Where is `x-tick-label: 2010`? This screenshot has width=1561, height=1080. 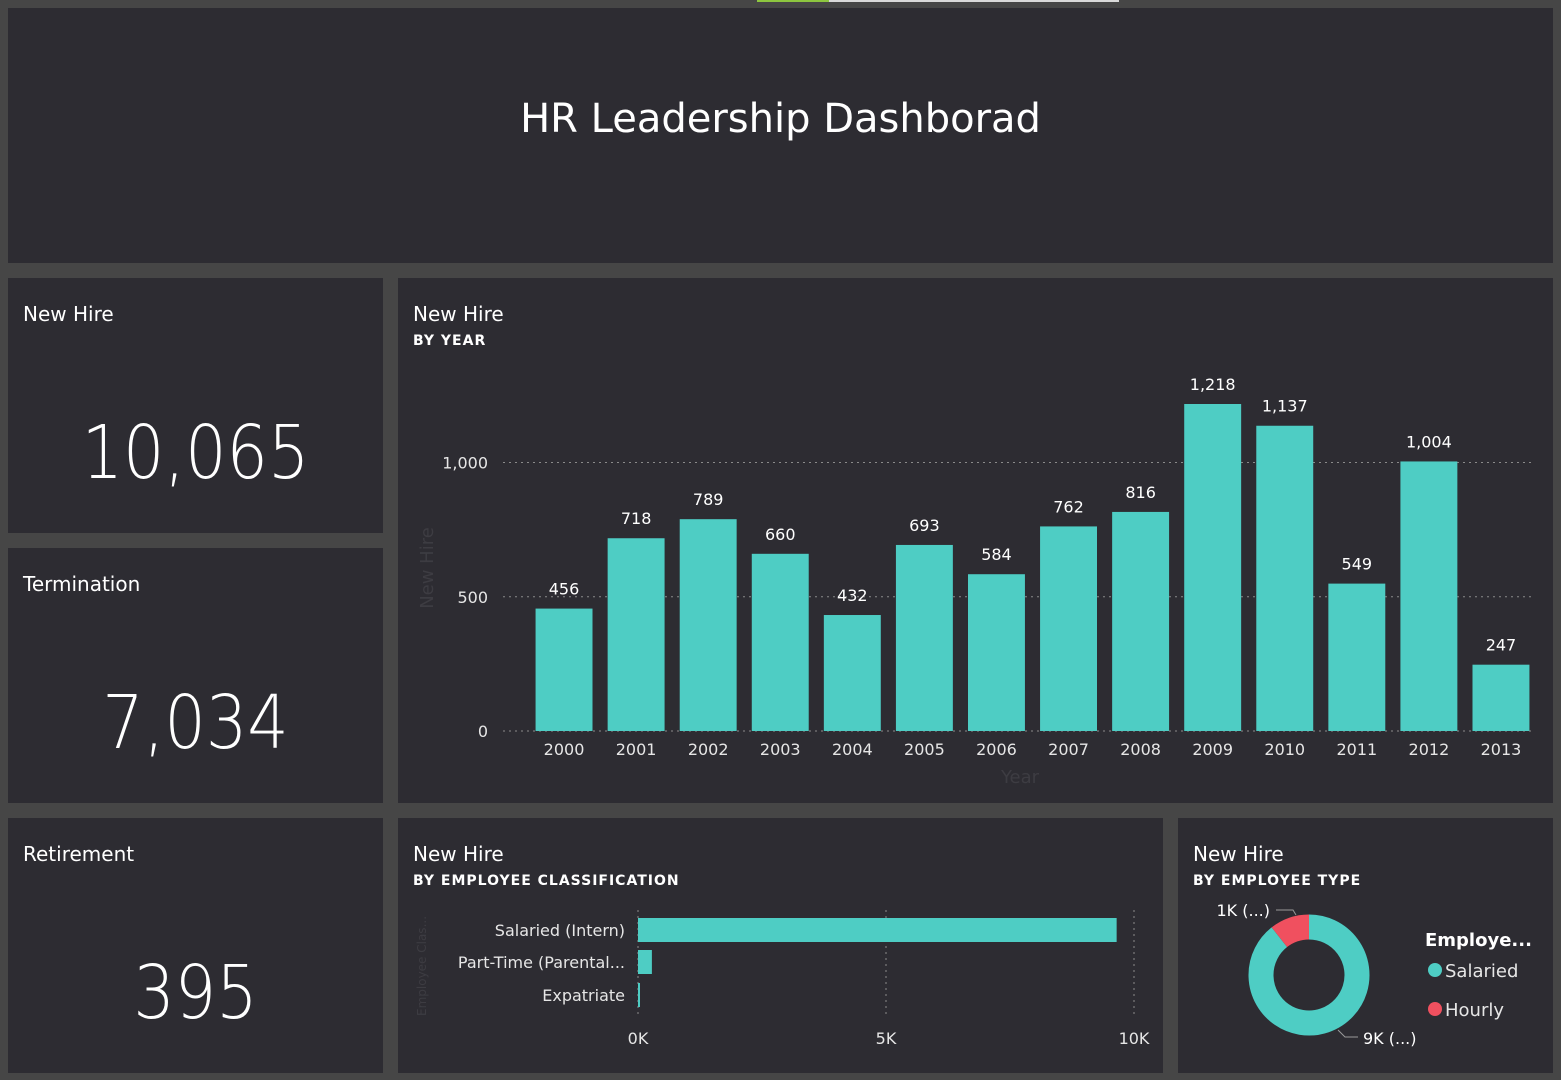
x-tick-label: 2010 is located at coordinates (1284, 749).